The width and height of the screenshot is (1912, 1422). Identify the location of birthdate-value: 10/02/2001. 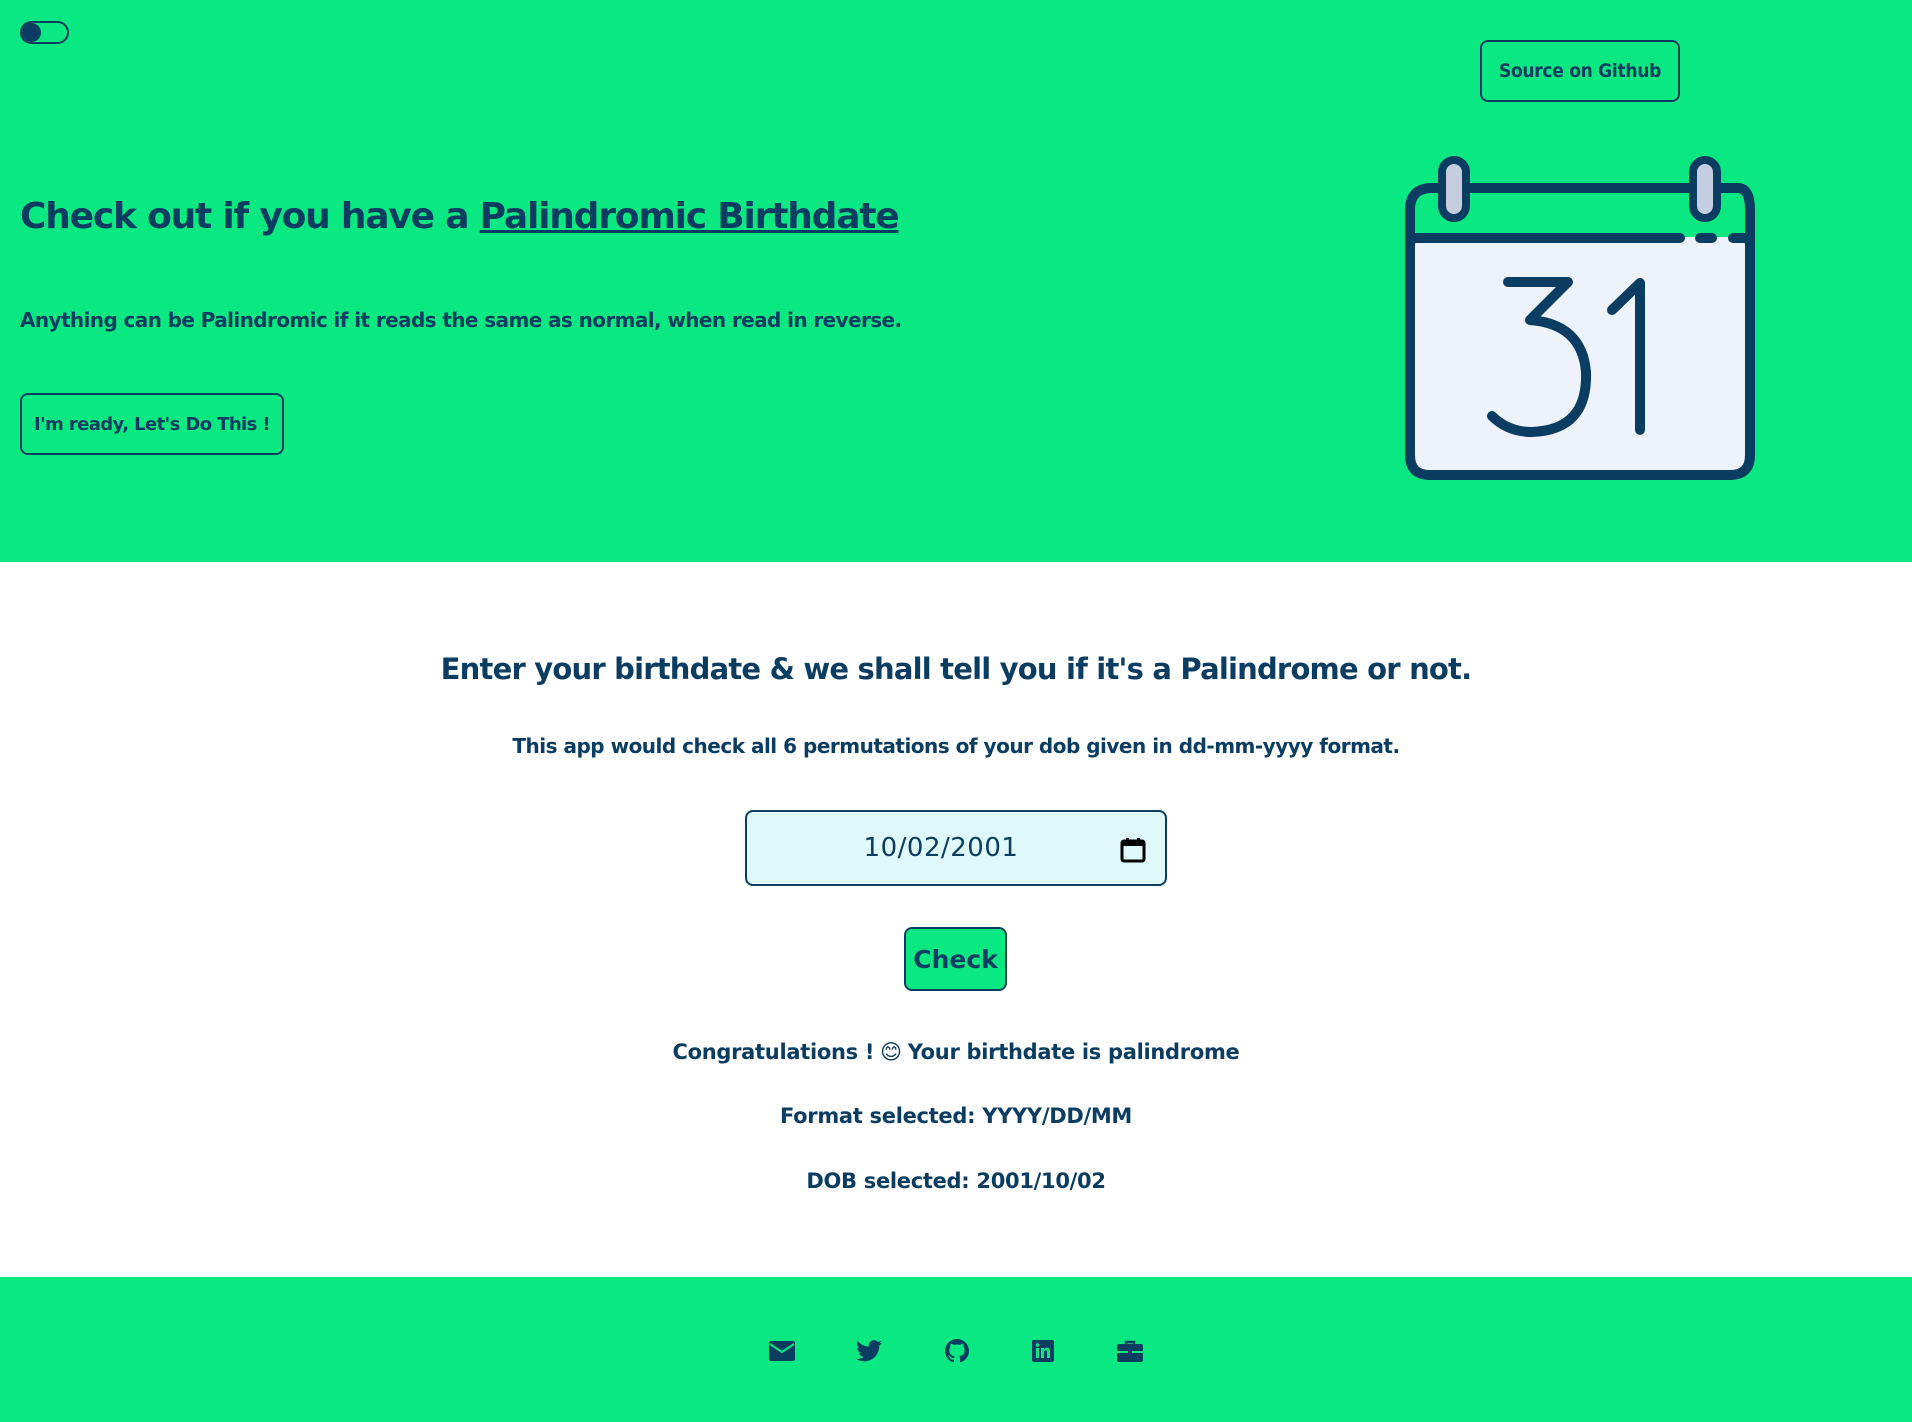
(941, 848).